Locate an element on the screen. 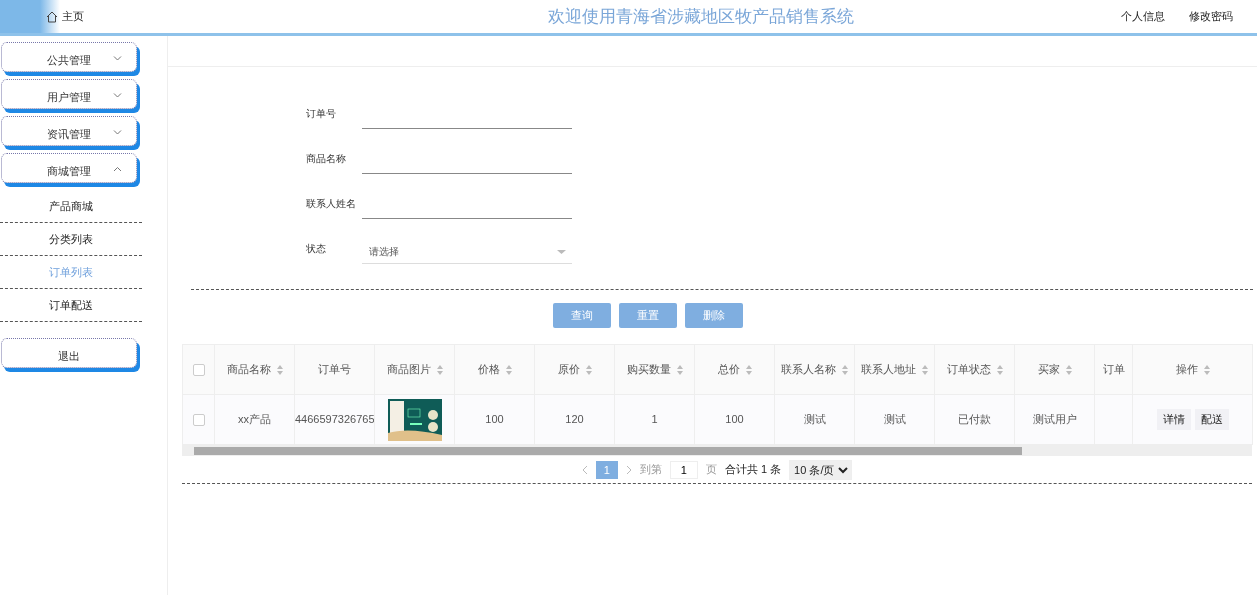 This screenshot has height=595, width=1257. sidebar-item: 订单配送 is located at coordinates (71, 305).